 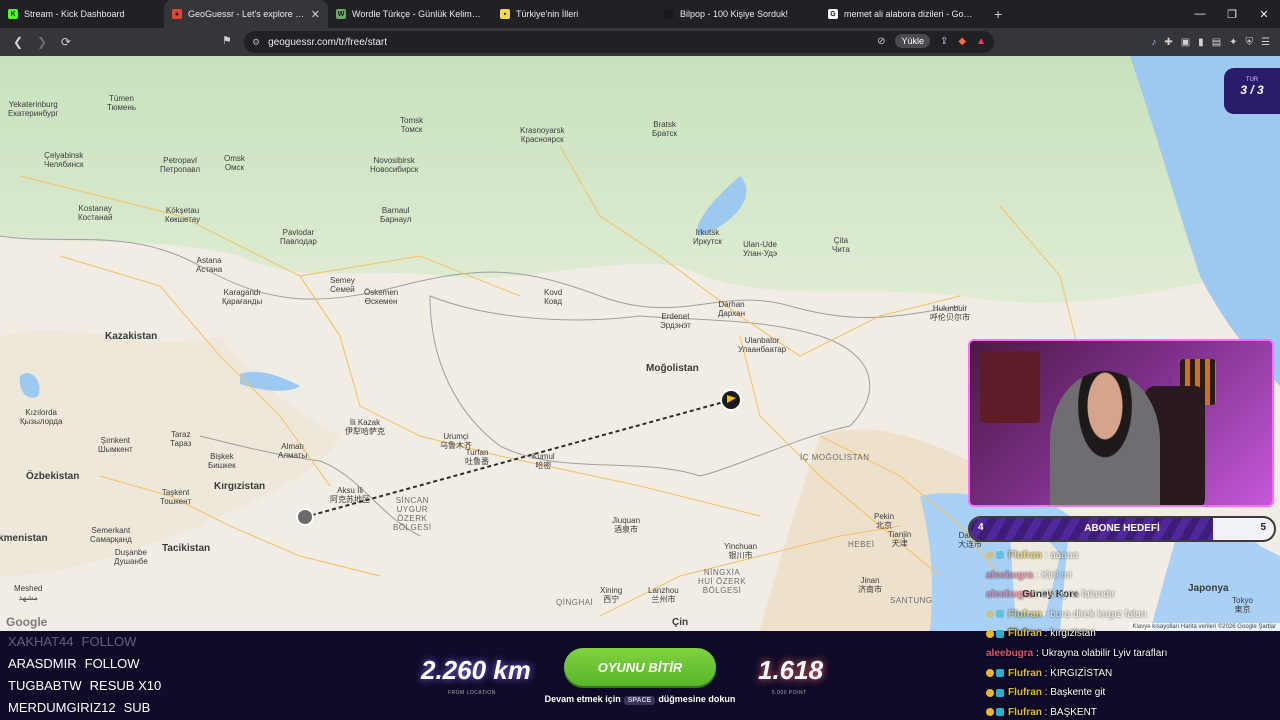 I want to click on city-label: Karagandı Қарағанды, so click(x=242, y=297).